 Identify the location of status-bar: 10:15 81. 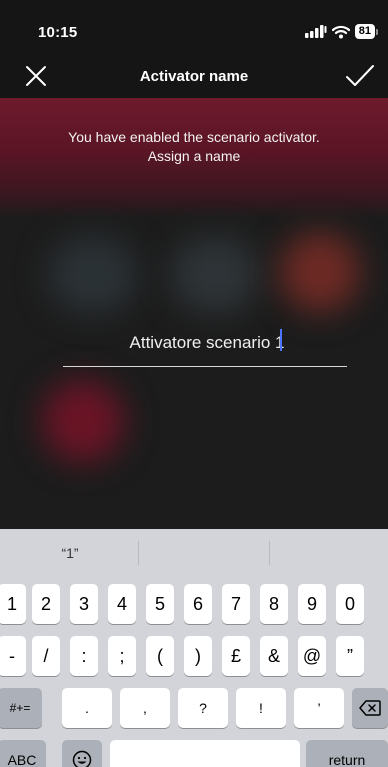
(194, 24).